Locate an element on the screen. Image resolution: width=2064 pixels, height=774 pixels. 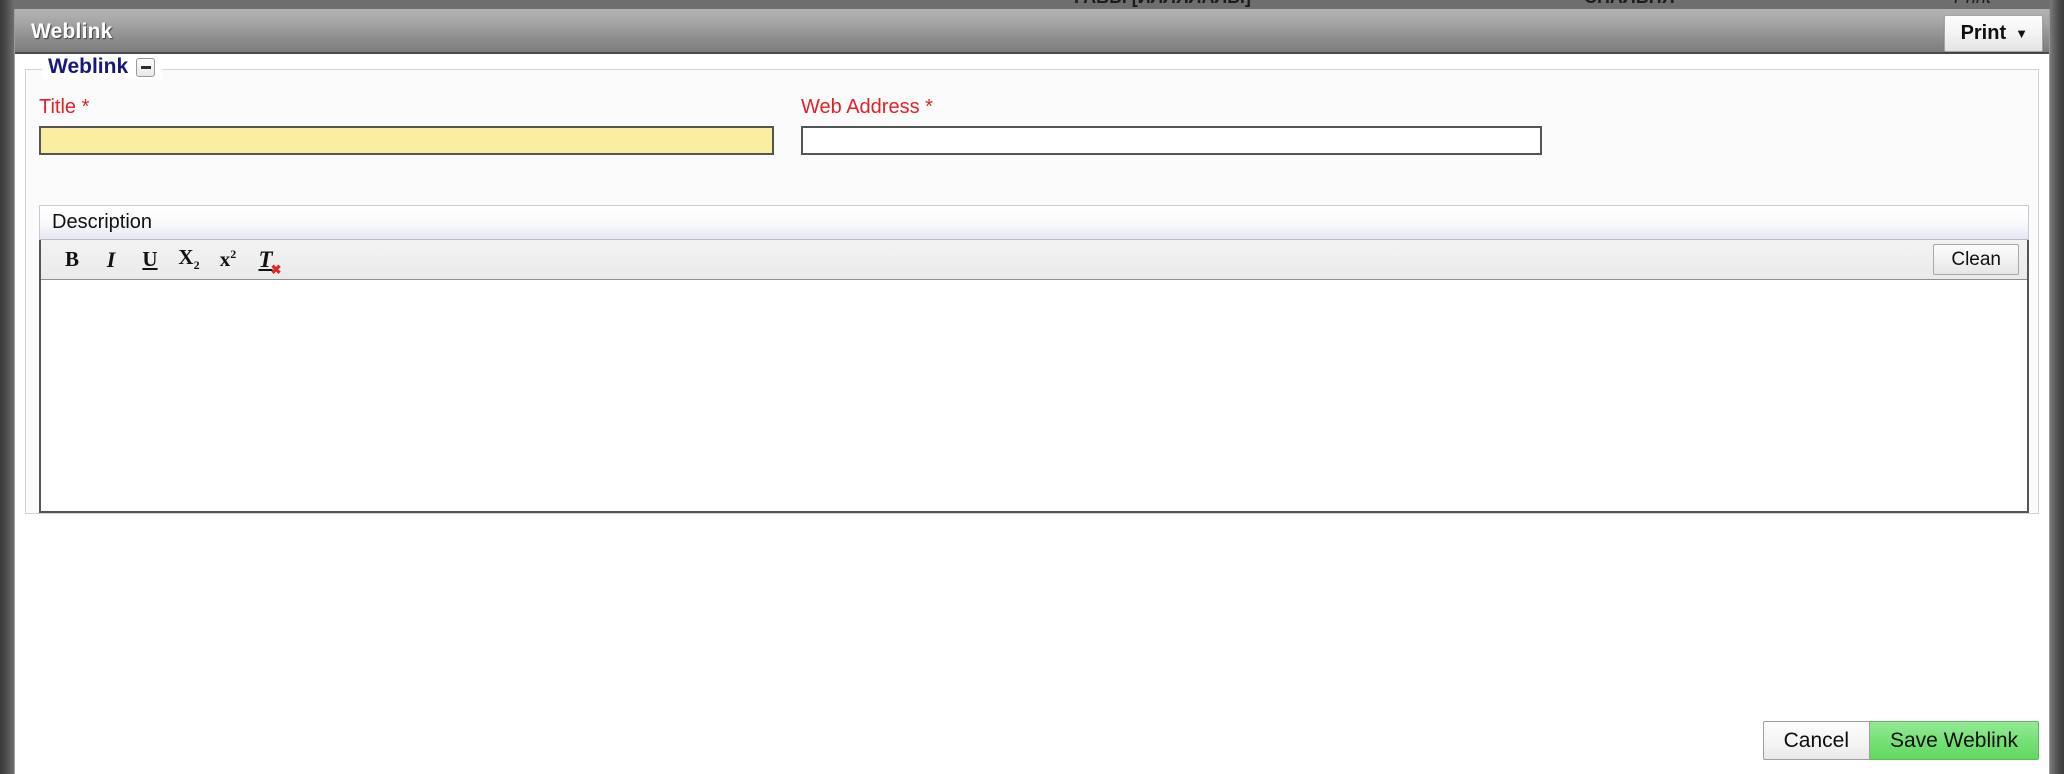
dialog-title: Weblink is located at coordinates (72, 31).